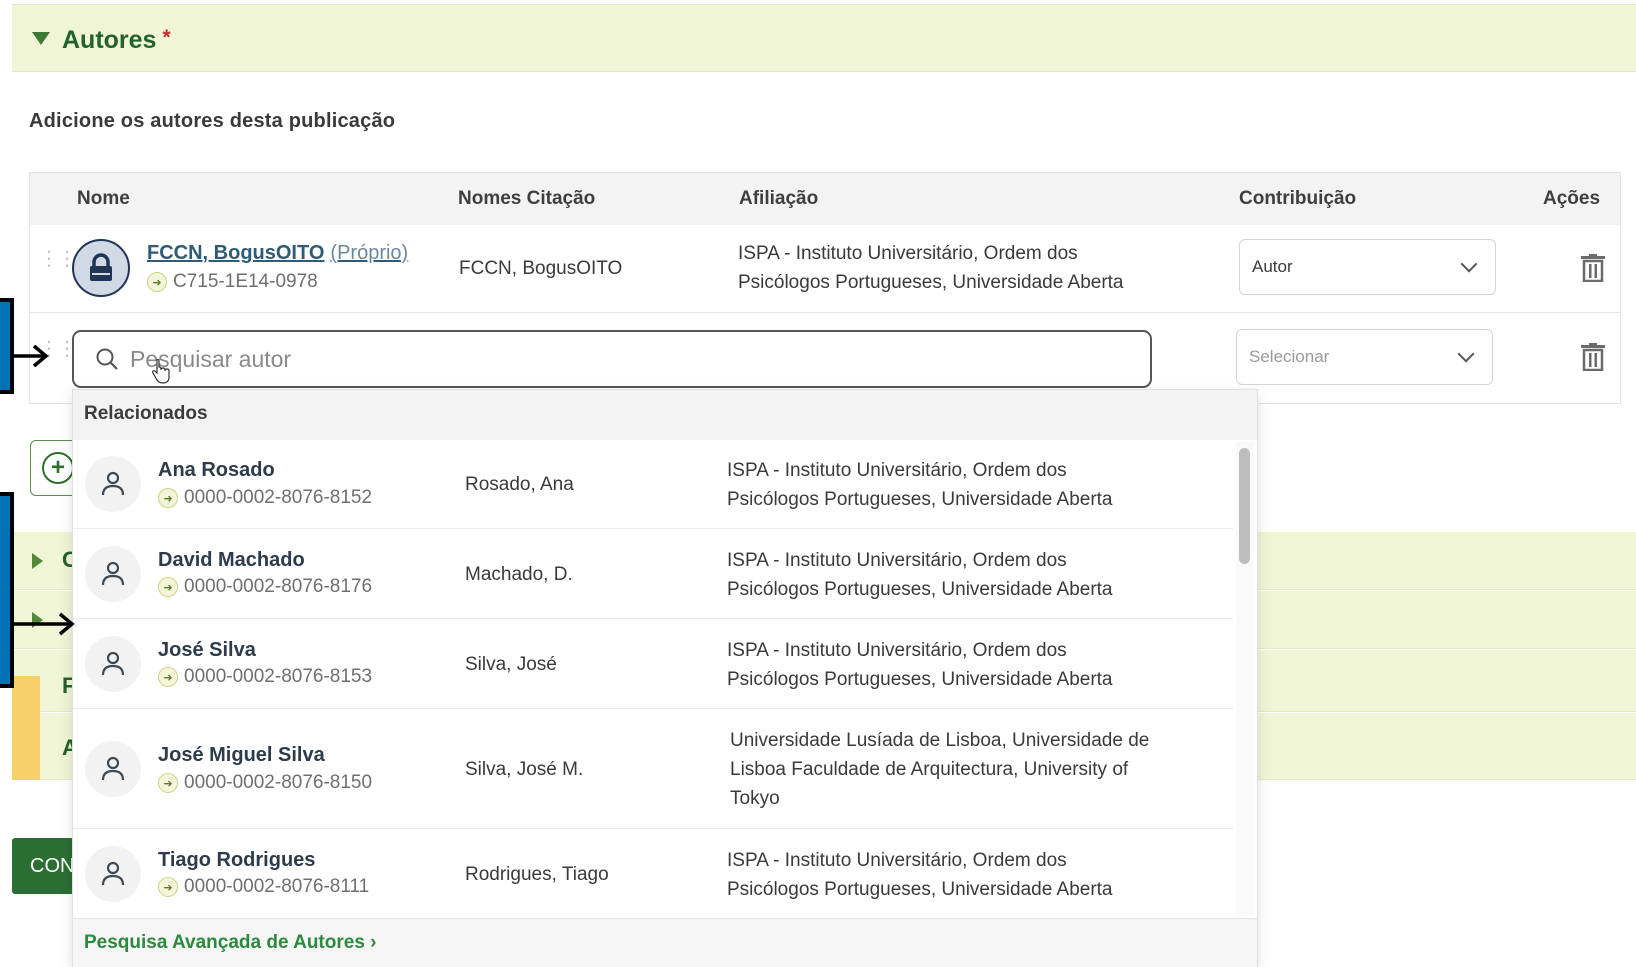  What do you see at coordinates (41, 38) in the screenshot?
I see `collapse-triangle-icon` at bounding box center [41, 38].